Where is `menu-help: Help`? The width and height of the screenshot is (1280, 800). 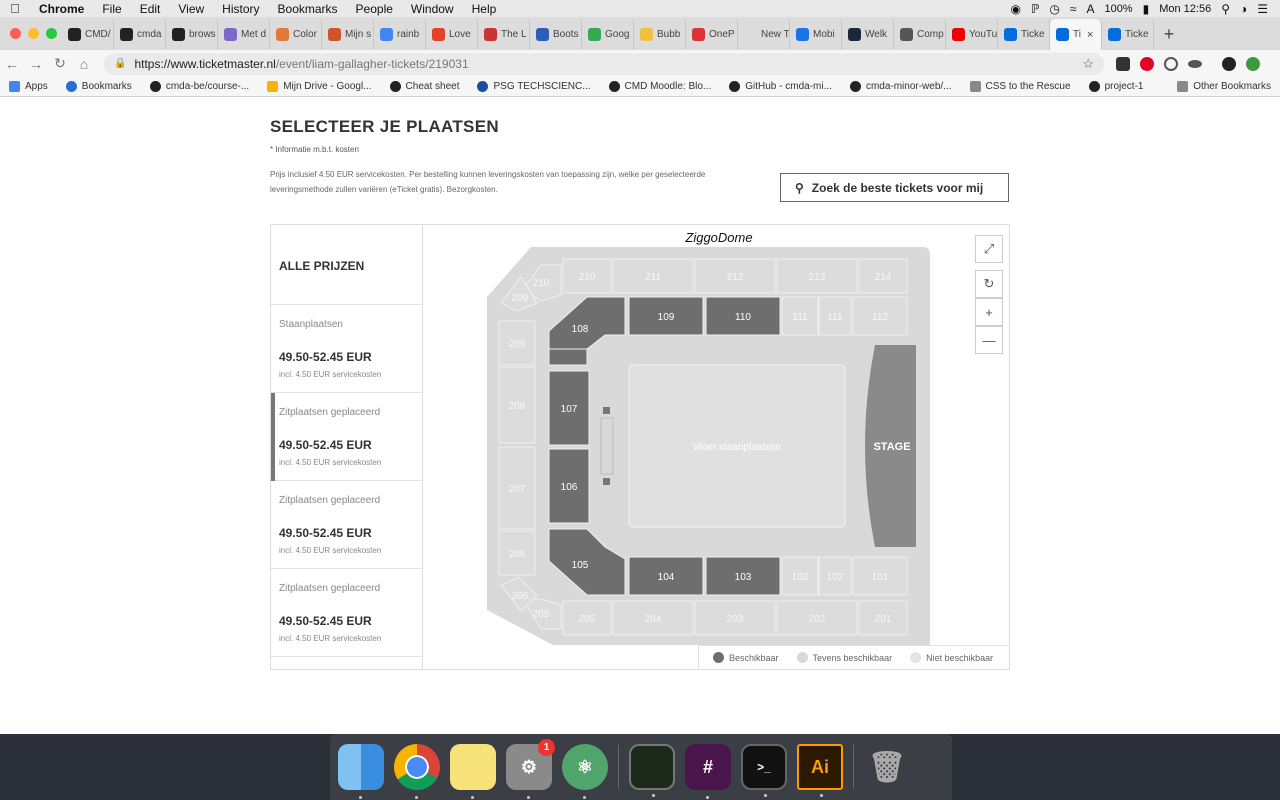
menu-help: Help is located at coordinates (484, 9).